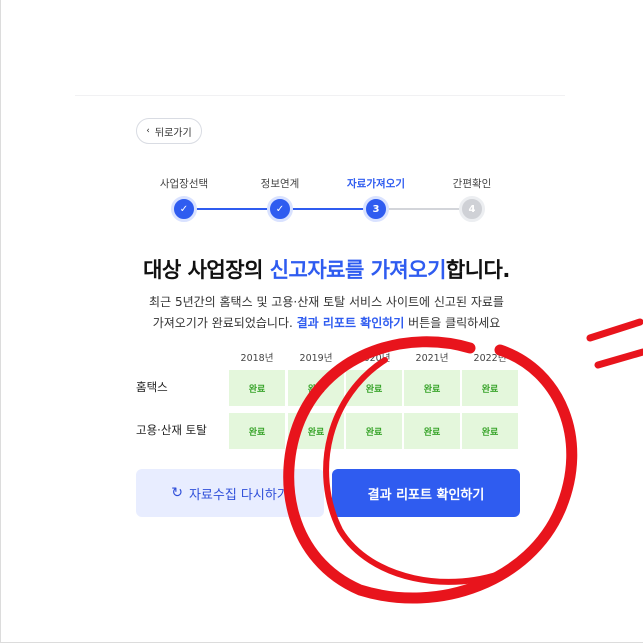 Image resolution: width=643 pixels, height=643 pixels. What do you see at coordinates (224, 323) in the screenshot?
I see `description-text: 가져오기가 완료되었습니다.` at bounding box center [224, 323].